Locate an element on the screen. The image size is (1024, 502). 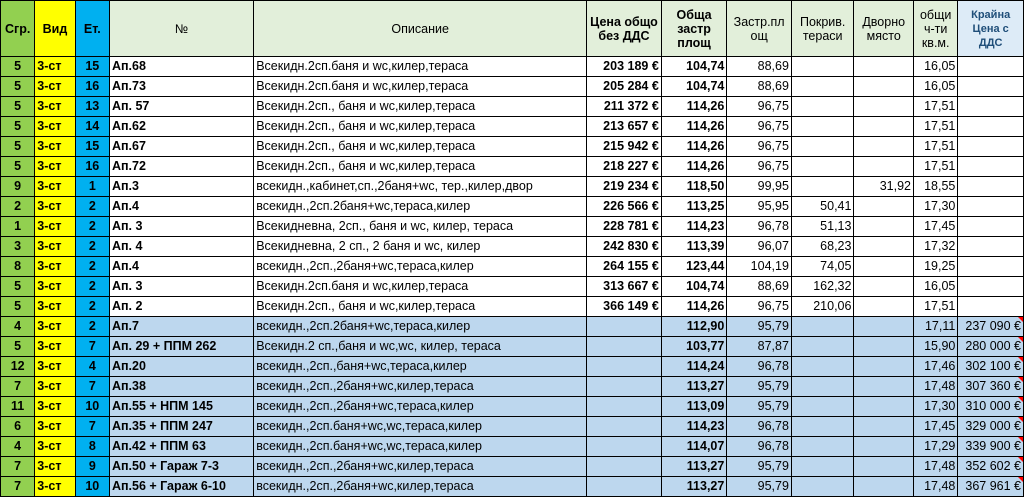
cell-et: 10 is located at coordinates (92, 406).